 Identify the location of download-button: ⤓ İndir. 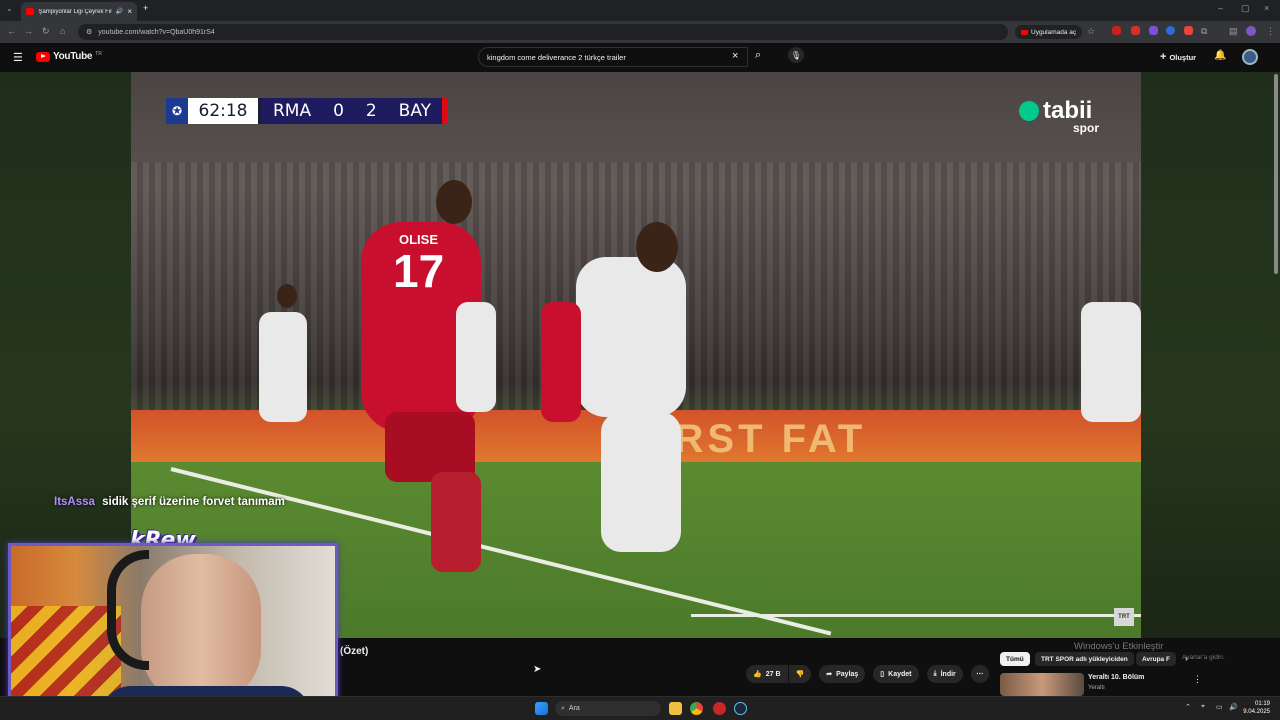
(944, 674).